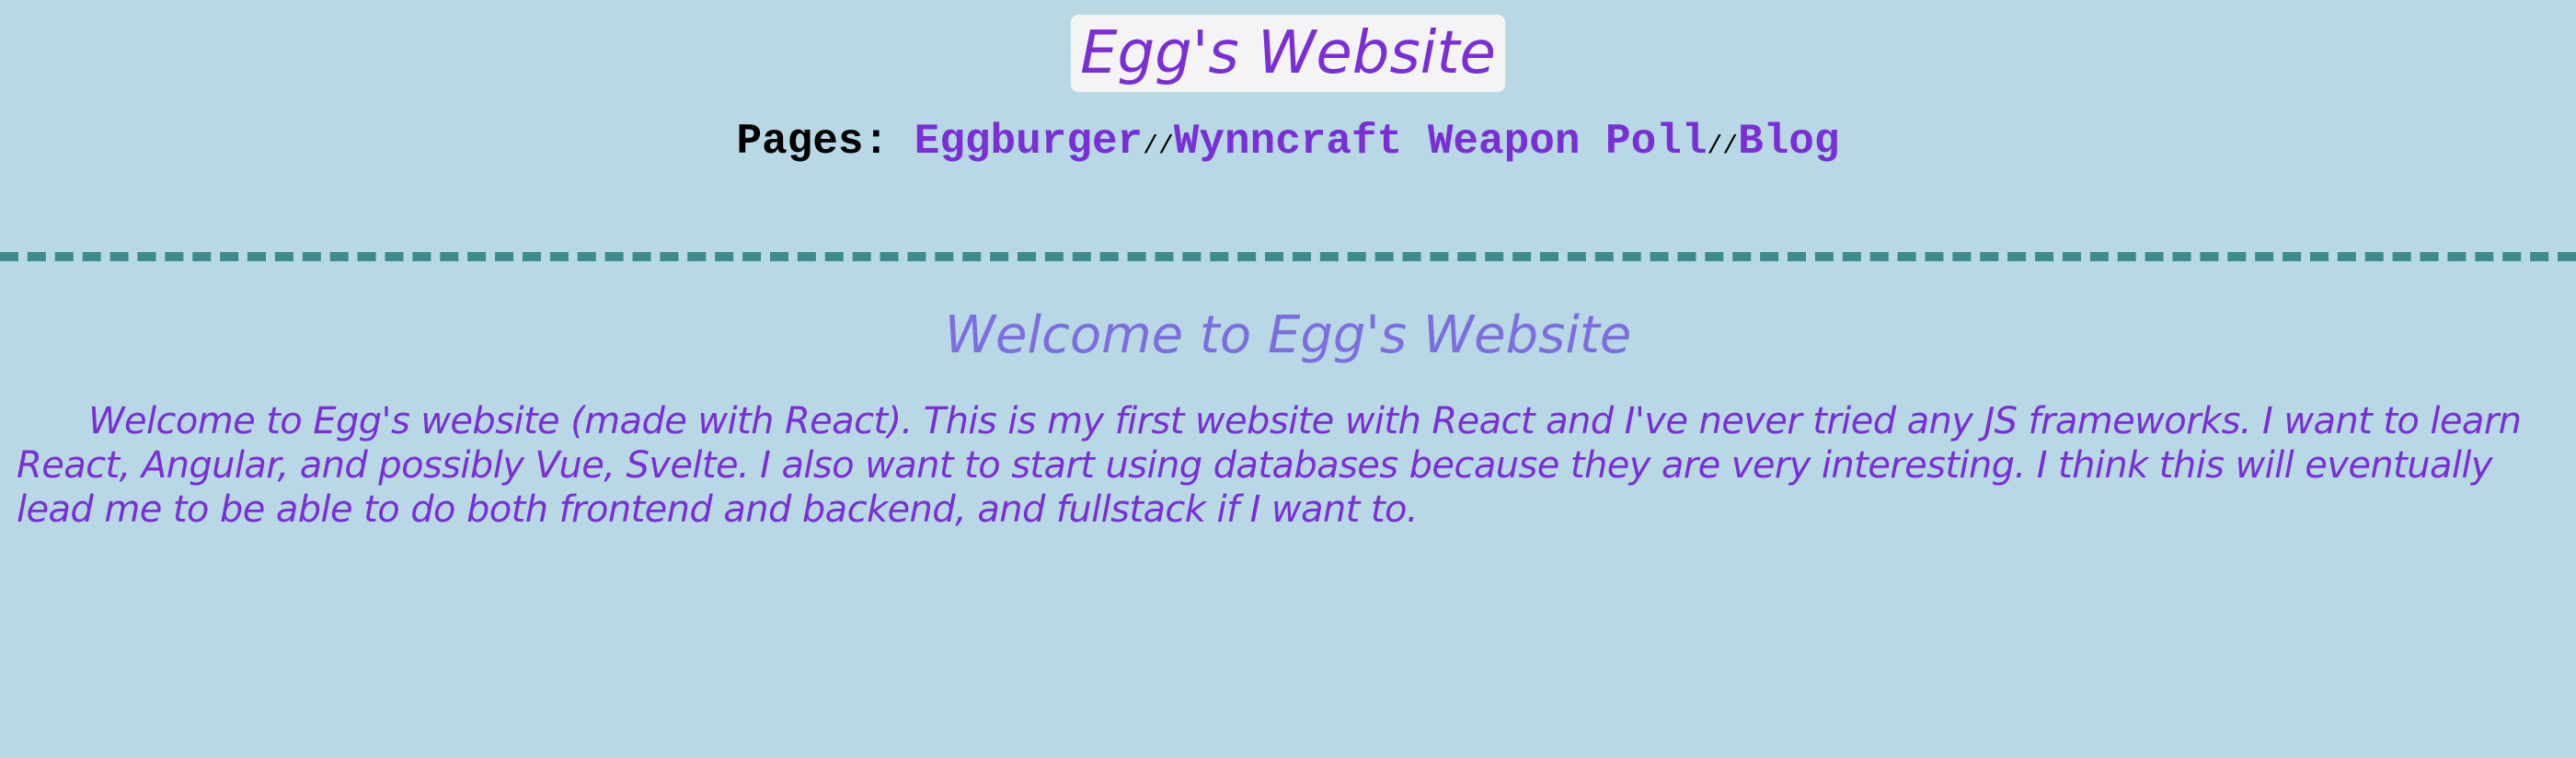 This screenshot has height=758, width=2576. Describe the element at coordinates (1441, 142) in the screenshot. I see `nav-link-wynncraft-weapon-poll: Wynncraft Weapon Poll` at that location.